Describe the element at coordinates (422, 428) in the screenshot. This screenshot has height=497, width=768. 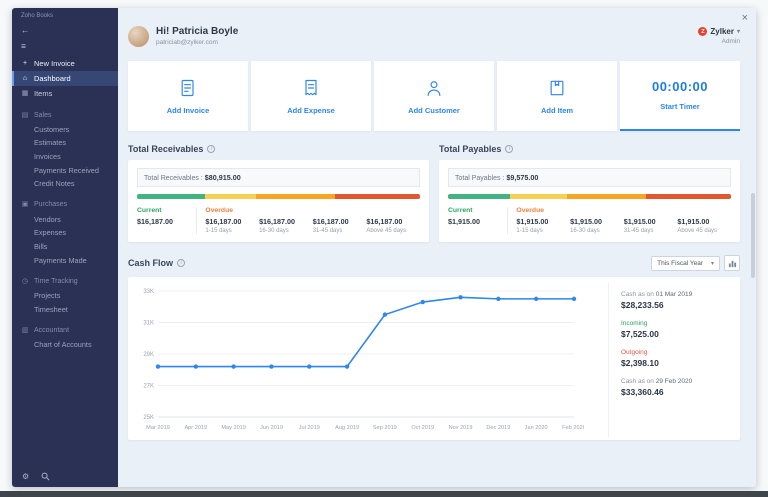
I see `svg-text: Oct 2019` at that location.